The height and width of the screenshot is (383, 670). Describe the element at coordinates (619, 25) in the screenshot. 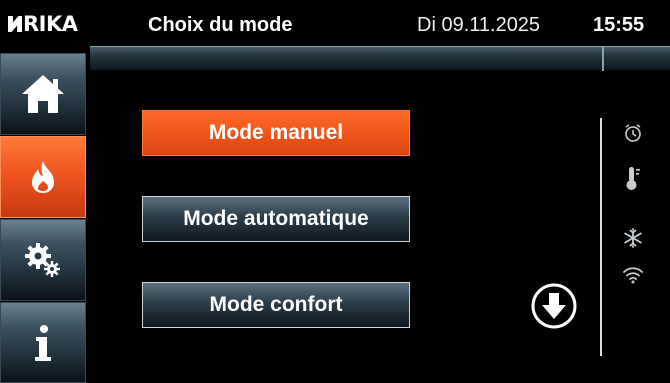

I see `time-display: 15:55` at that location.